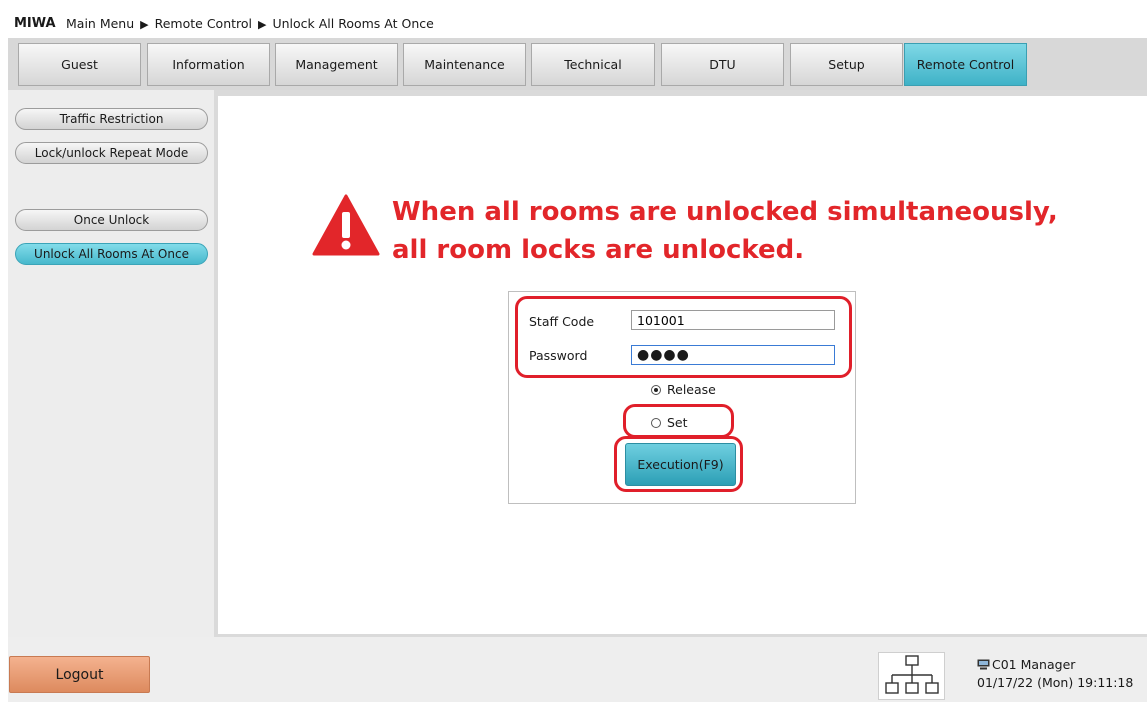 Image resolution: width=1147 pixels, height=705 pixels. I want to click on sidebar-item-unlock-all-rooms: Unlock All Rooms At Once, so click(111, 254).